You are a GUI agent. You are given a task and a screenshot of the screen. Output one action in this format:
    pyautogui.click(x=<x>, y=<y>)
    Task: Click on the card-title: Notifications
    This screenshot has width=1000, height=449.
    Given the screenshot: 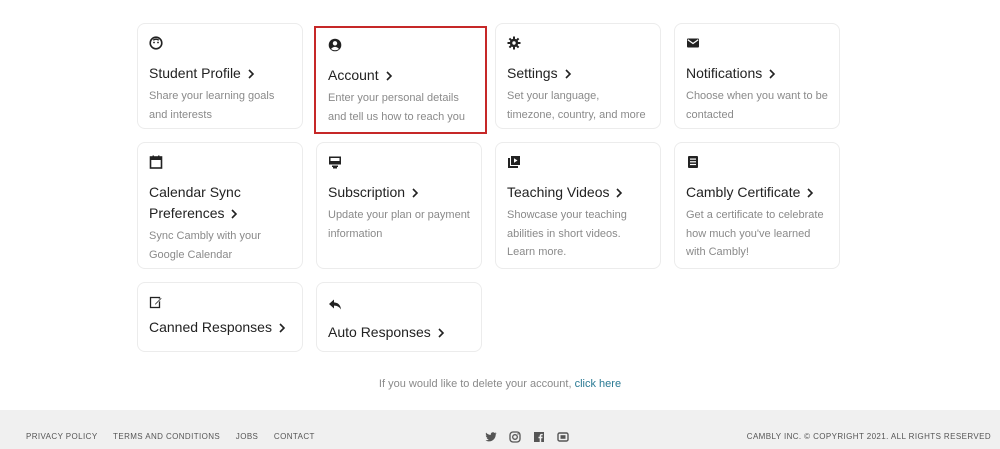 What is the action you would take?
    pyautogui.click(x=757, y=73)
    